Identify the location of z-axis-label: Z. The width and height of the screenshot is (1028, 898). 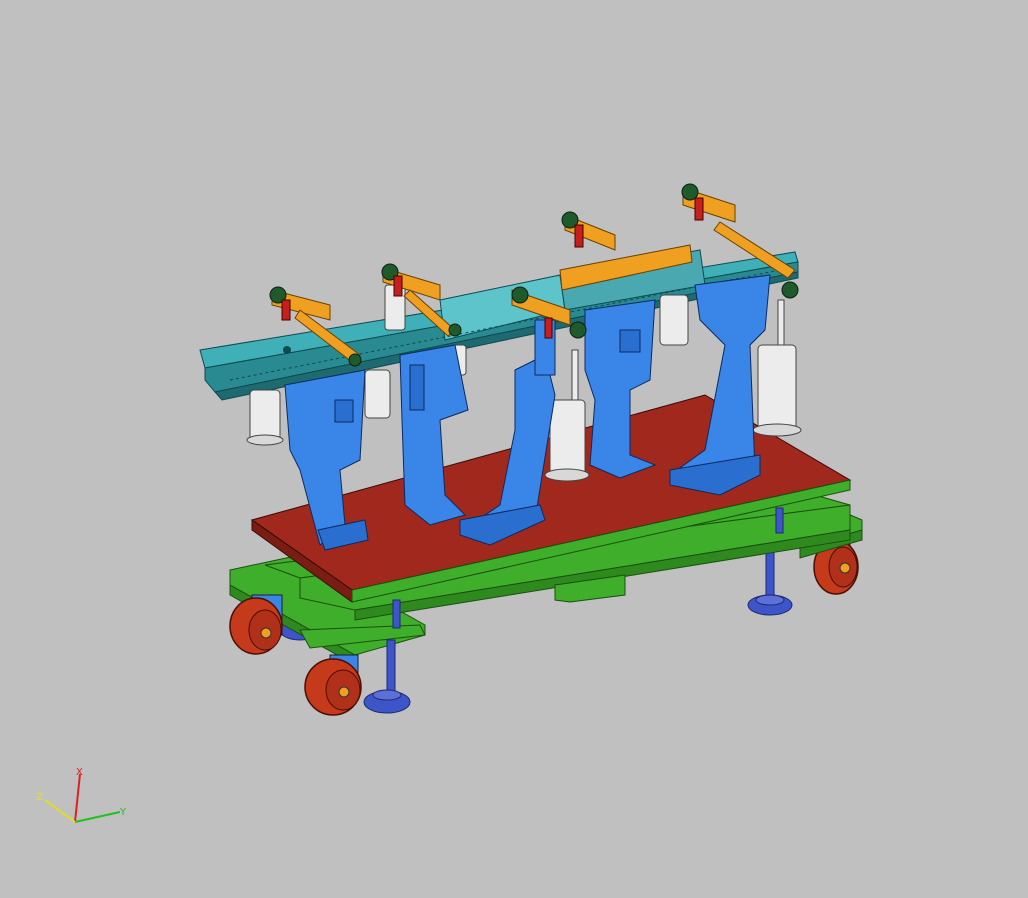
(39, 797).